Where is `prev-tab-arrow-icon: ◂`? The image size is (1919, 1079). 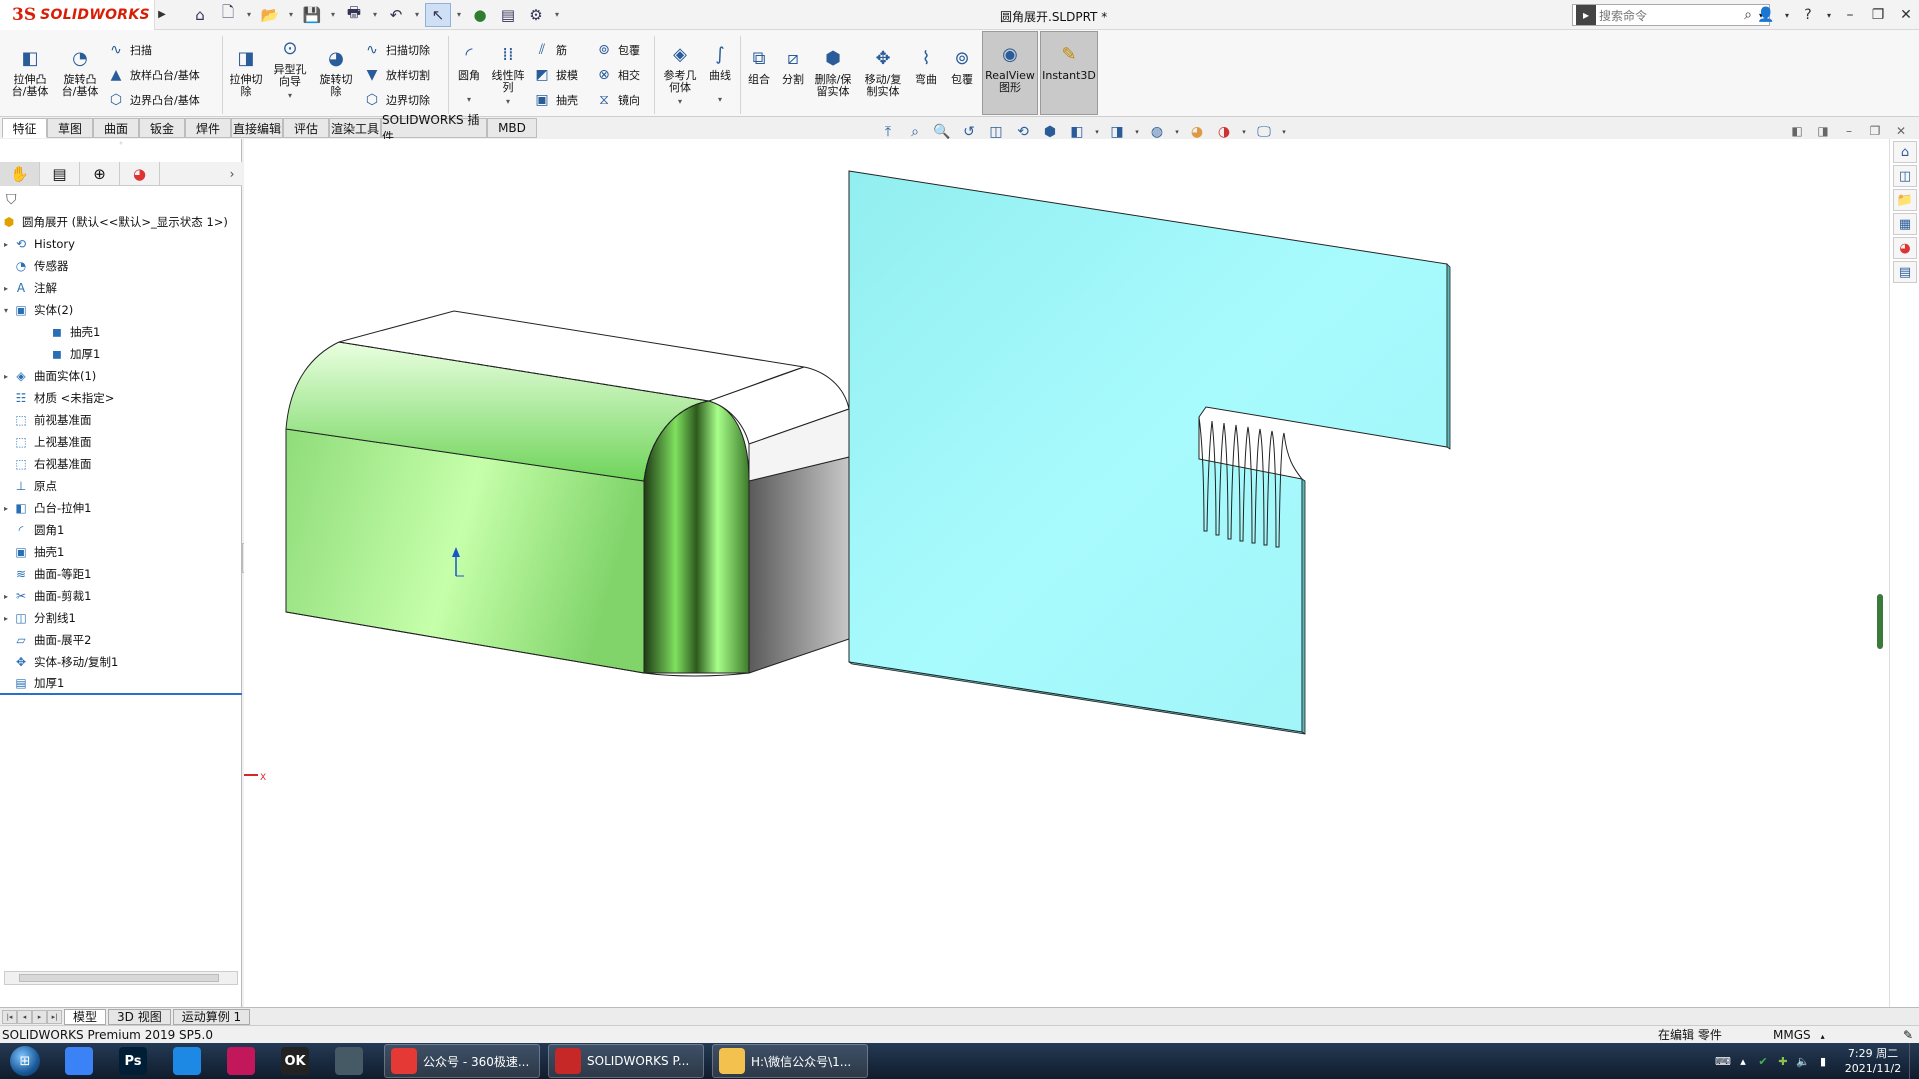
prev-tab-arrow-icon: ◂ is located at coordinates (24, 1016).